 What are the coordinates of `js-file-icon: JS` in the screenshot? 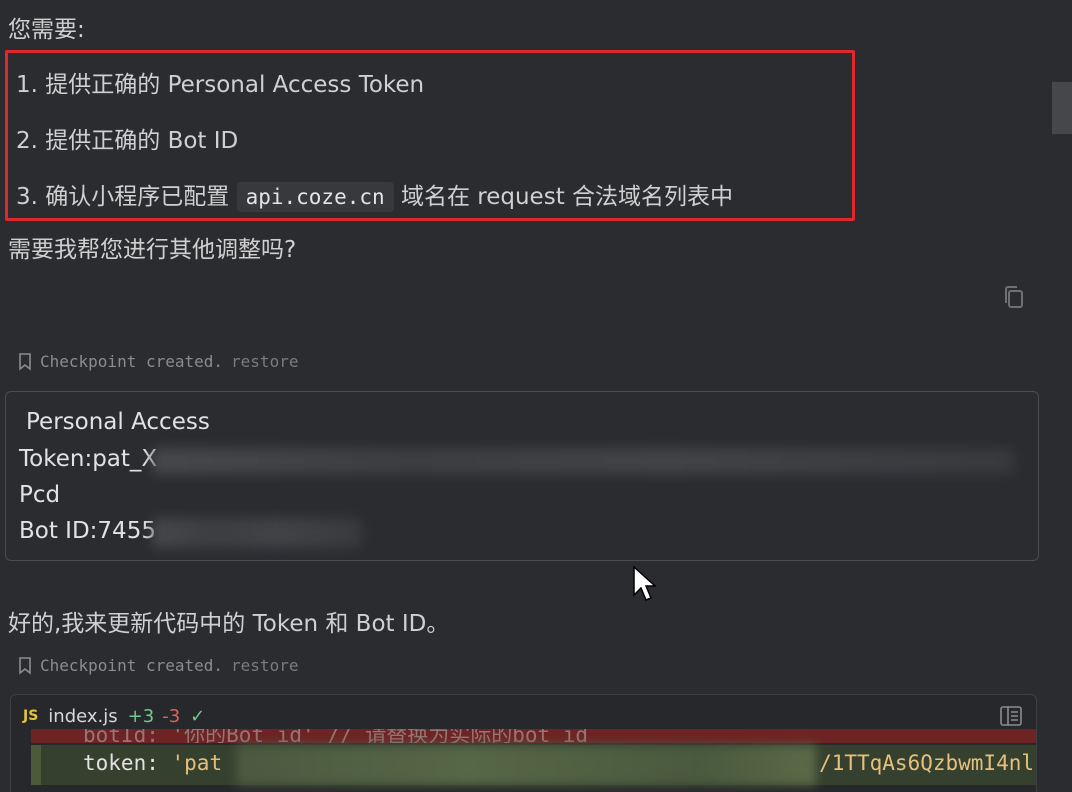 It's located at (31, 716).